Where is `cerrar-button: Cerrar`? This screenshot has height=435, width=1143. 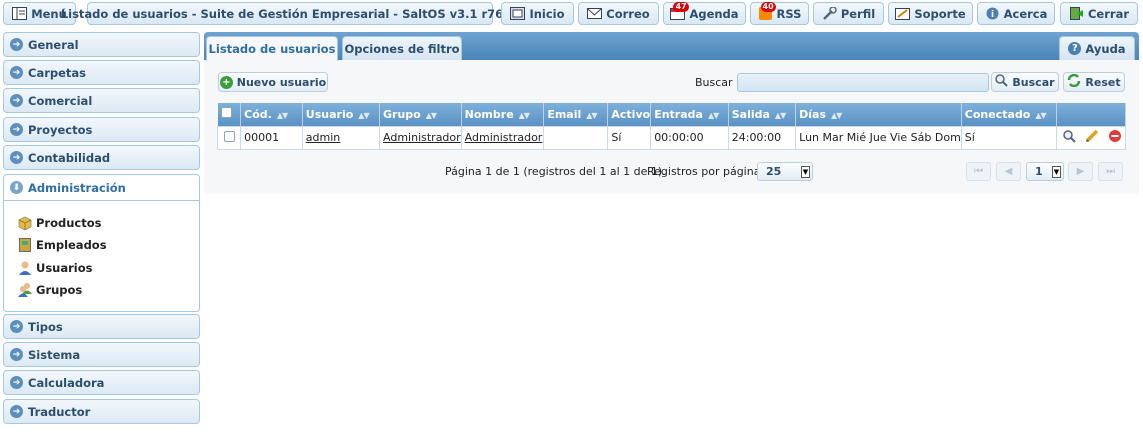 cerrar-button: Cerrar is located at coordinates (1099, 13).